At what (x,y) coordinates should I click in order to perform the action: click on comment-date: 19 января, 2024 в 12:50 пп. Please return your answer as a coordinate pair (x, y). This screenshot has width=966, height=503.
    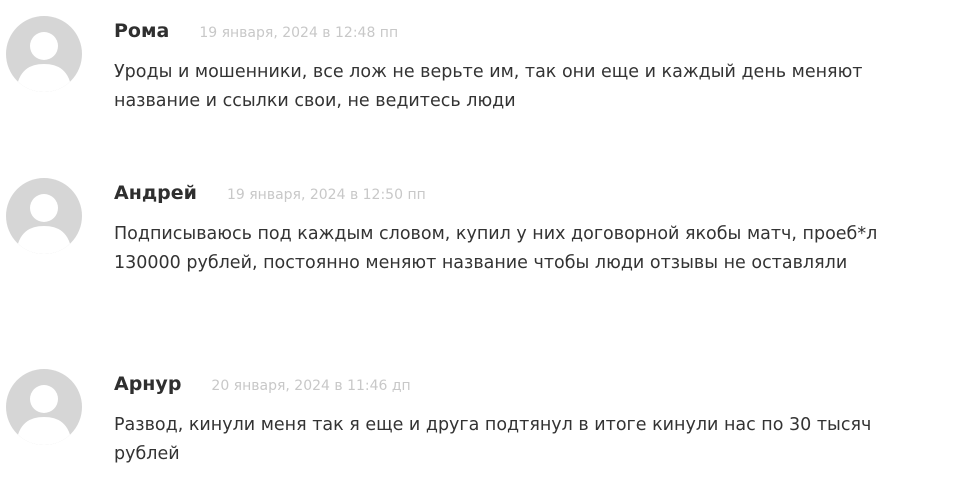
    Looking at the image, I should click on (326, 195).